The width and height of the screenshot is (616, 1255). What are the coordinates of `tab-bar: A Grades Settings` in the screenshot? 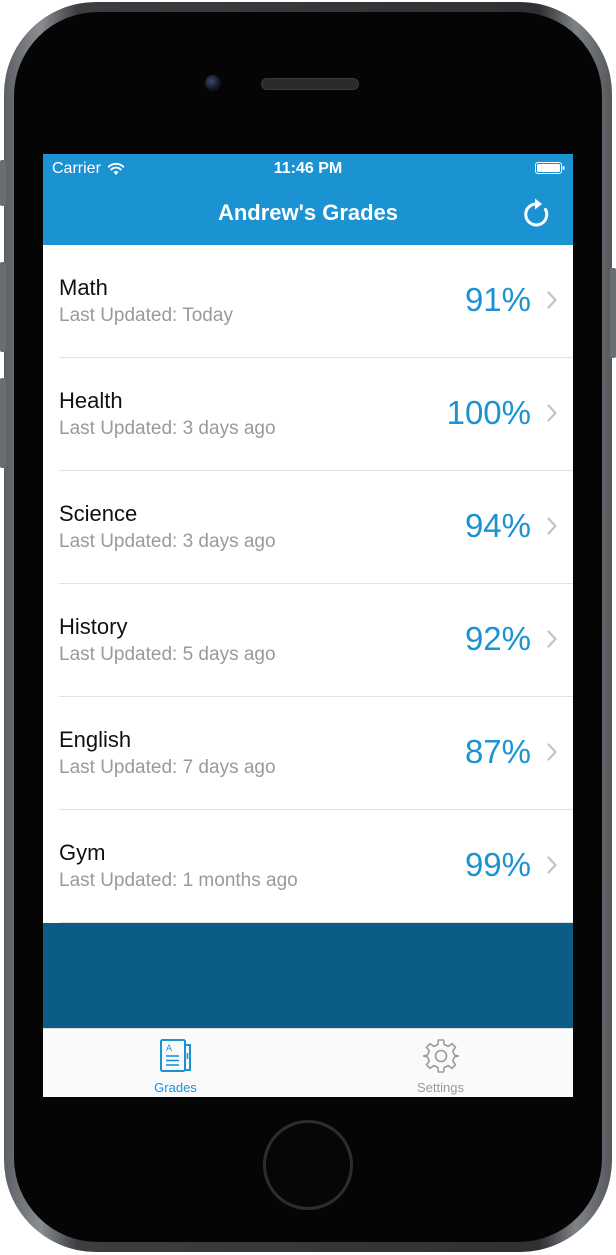 It's located at (308, 1062).